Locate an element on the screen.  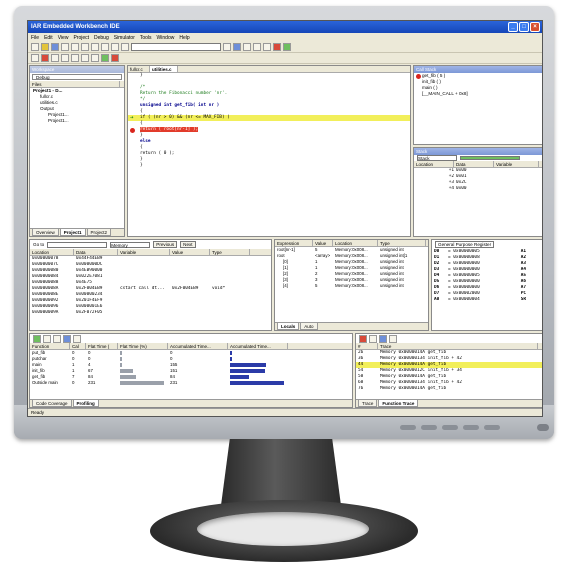
tab-project2: Project2 is located at coordinates (99, 232).